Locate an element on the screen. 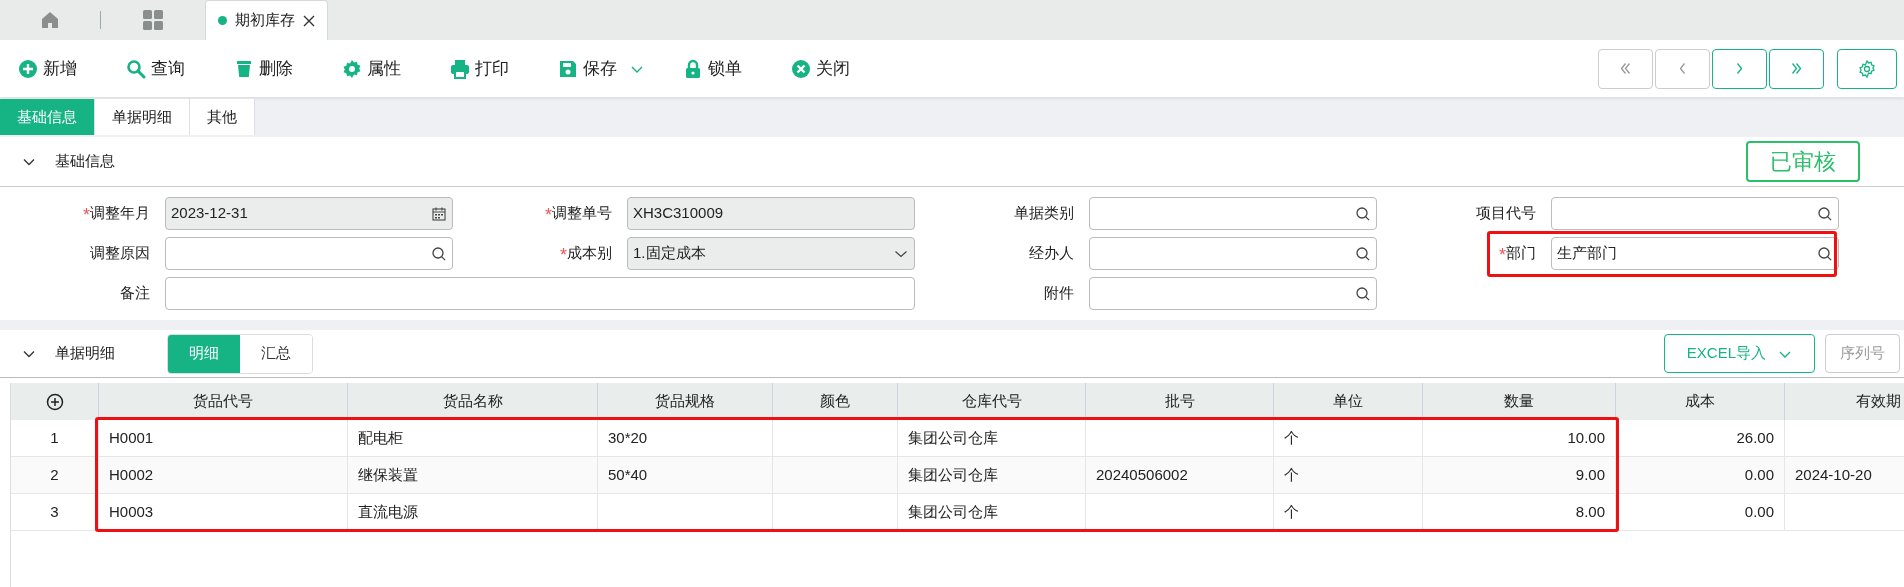 The image size is (1904, 587). floppy-icon is located at coordinates (568, 68).